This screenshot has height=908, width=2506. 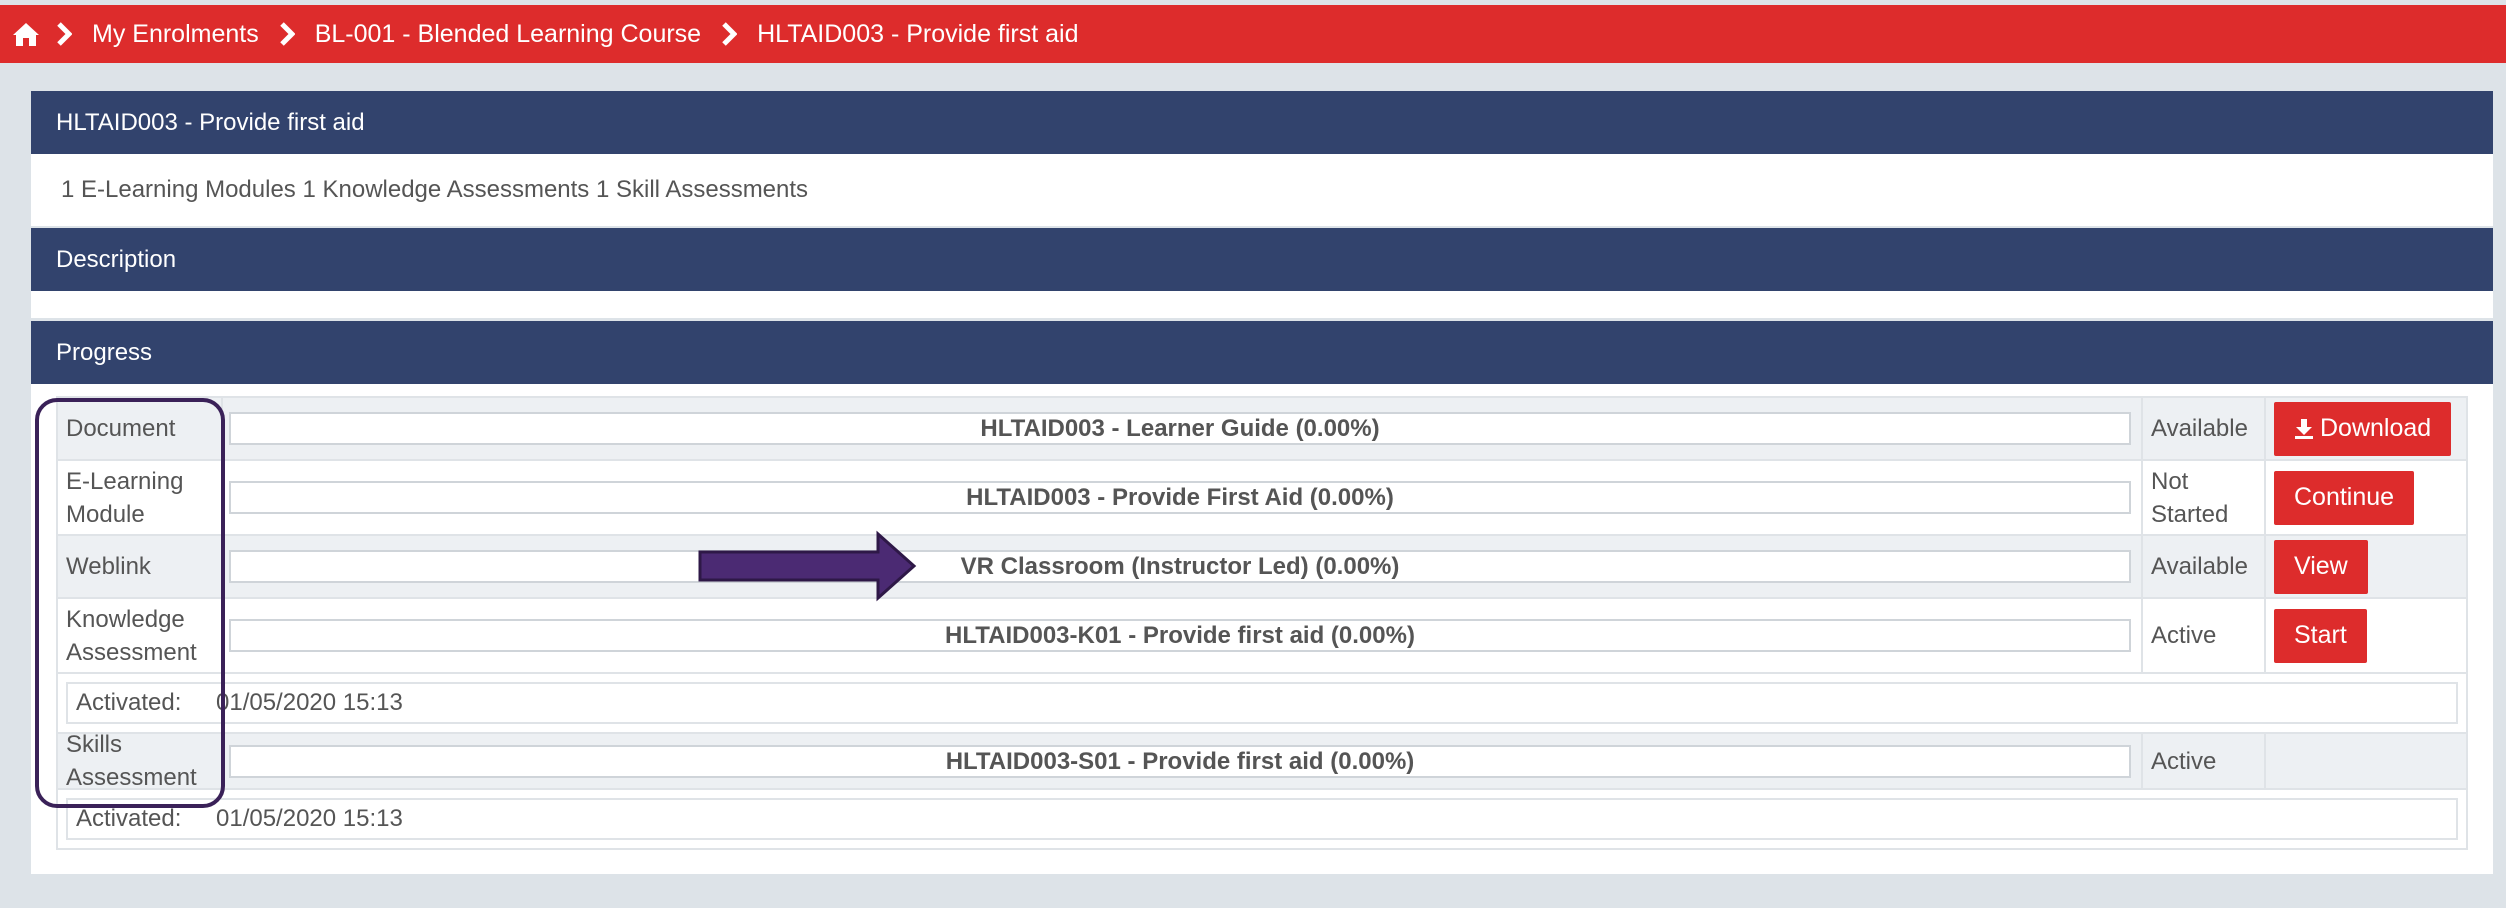 What do you see at coordinates (2366, 761) in the screenshot?
I see `empty-action-cell` at bounding box center [2366, 761].